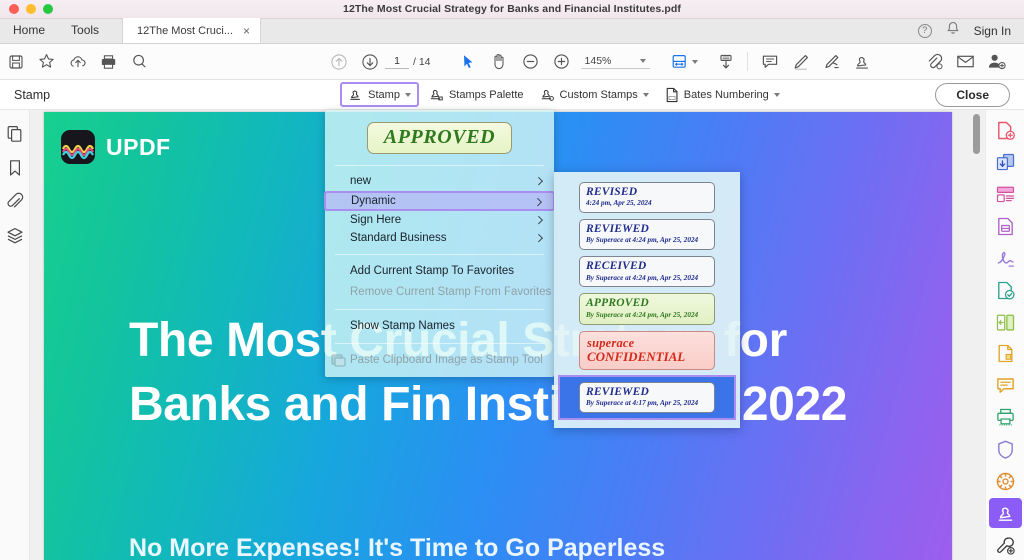  I want to click on zoom-in-icon, so click(561, 62).